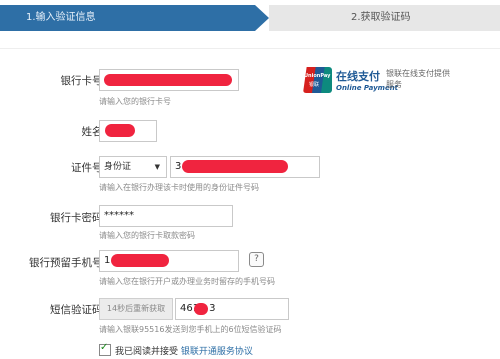 The width and height of the screenshot is (500, 359). Describe the element at coordinates (118, 167) in the screenshot. I see `id-type-value: 身份证` at that location.